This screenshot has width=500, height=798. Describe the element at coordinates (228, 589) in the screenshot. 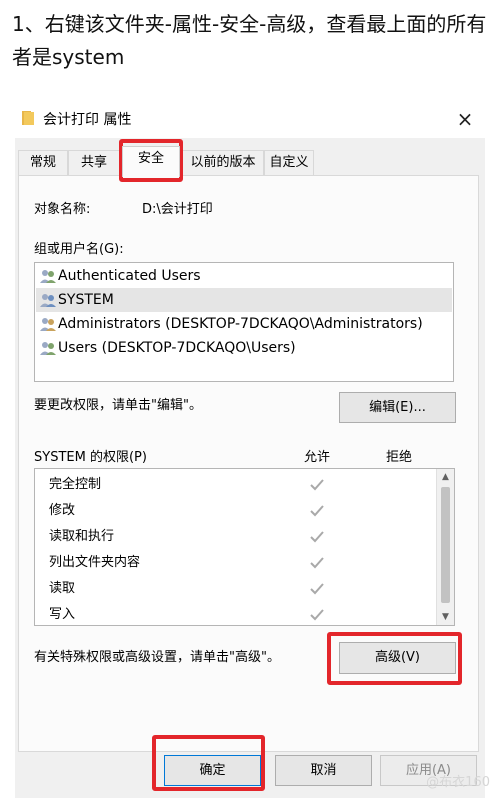

I see `permission-row: 读取` at that location.